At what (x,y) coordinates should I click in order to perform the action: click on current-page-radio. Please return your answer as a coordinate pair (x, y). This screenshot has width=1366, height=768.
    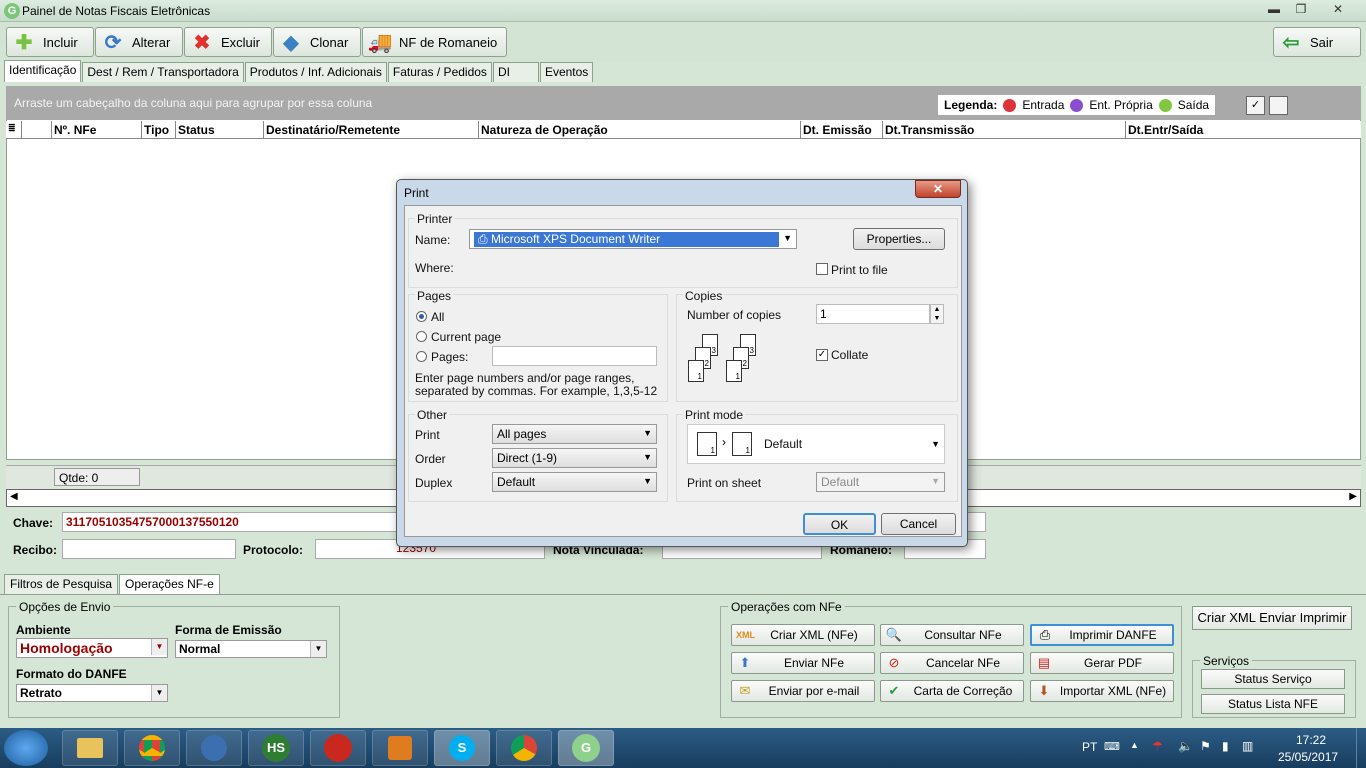
    Looking at the image, I should click on (421, 336).